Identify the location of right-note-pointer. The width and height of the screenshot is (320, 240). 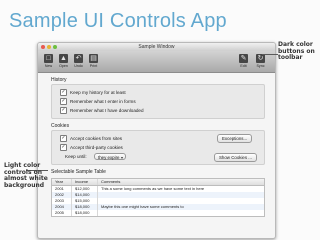
(270, 54).